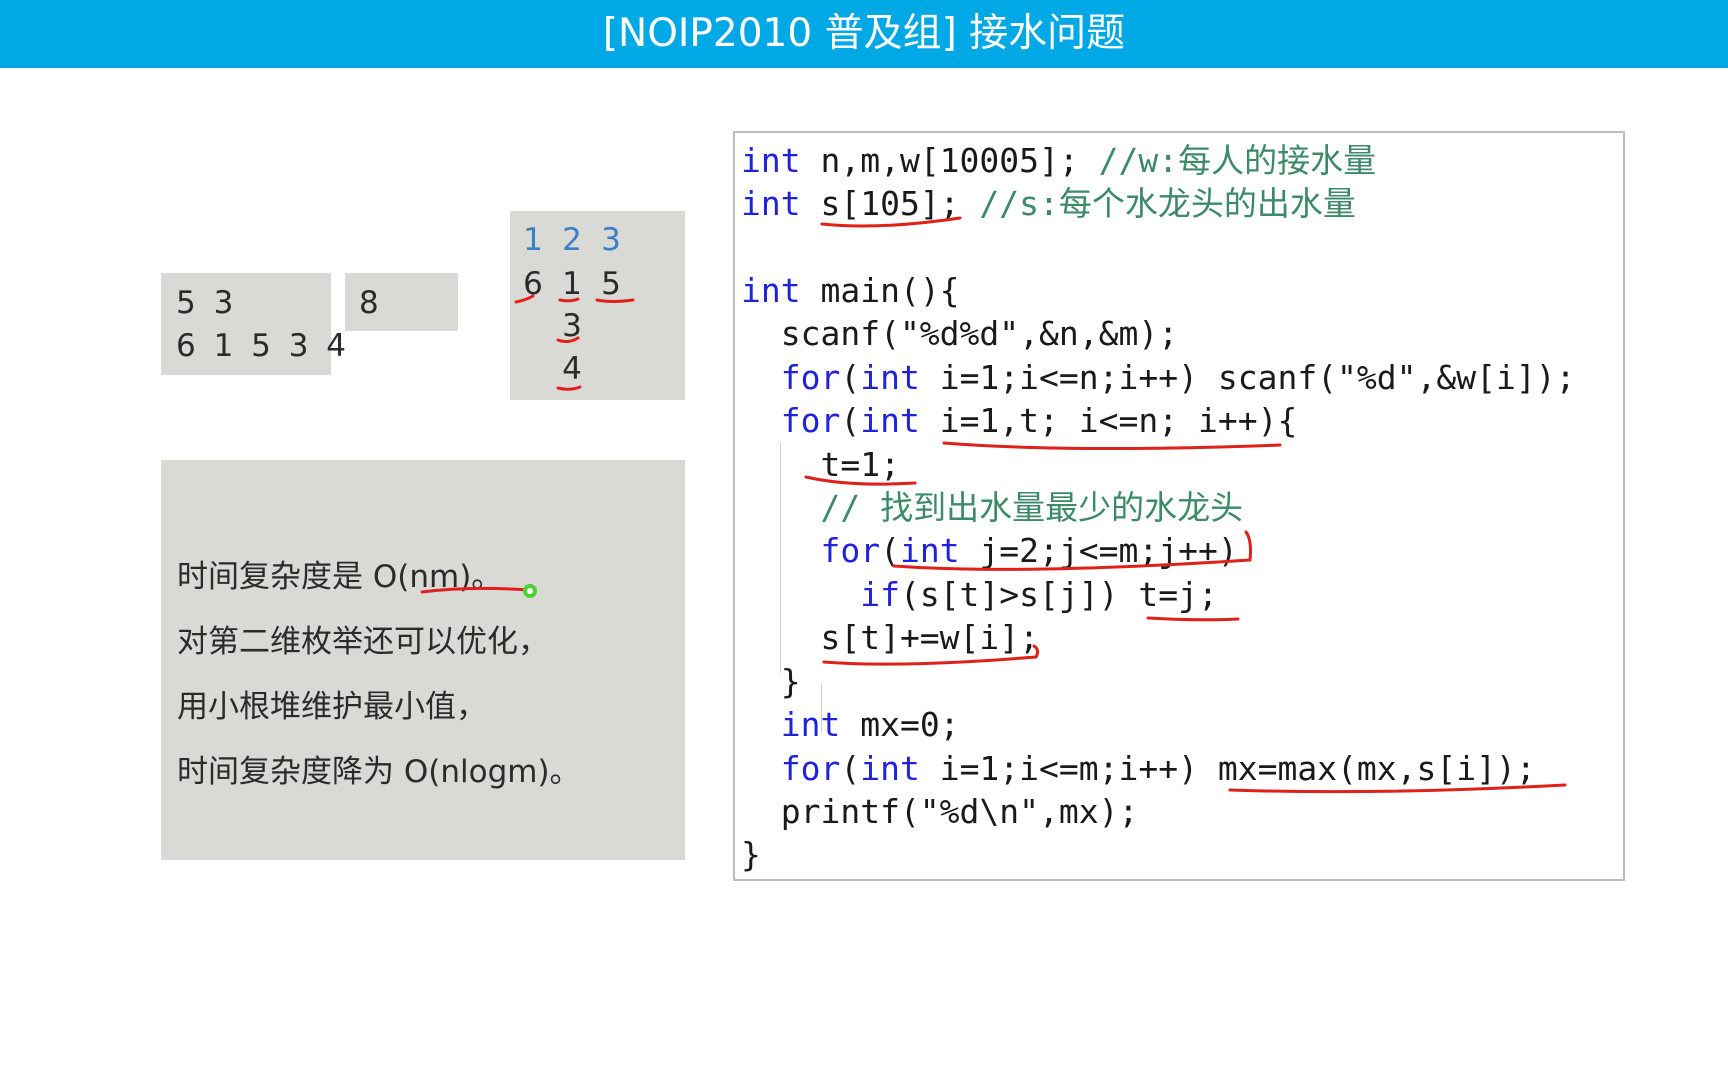 Image resolution: width=1728 pixels, height=1080 pixels. Describe the element at coordinates (940, 811) in the screenshot. I see `code-line-16: printf("%d\n",mx);` at that location.